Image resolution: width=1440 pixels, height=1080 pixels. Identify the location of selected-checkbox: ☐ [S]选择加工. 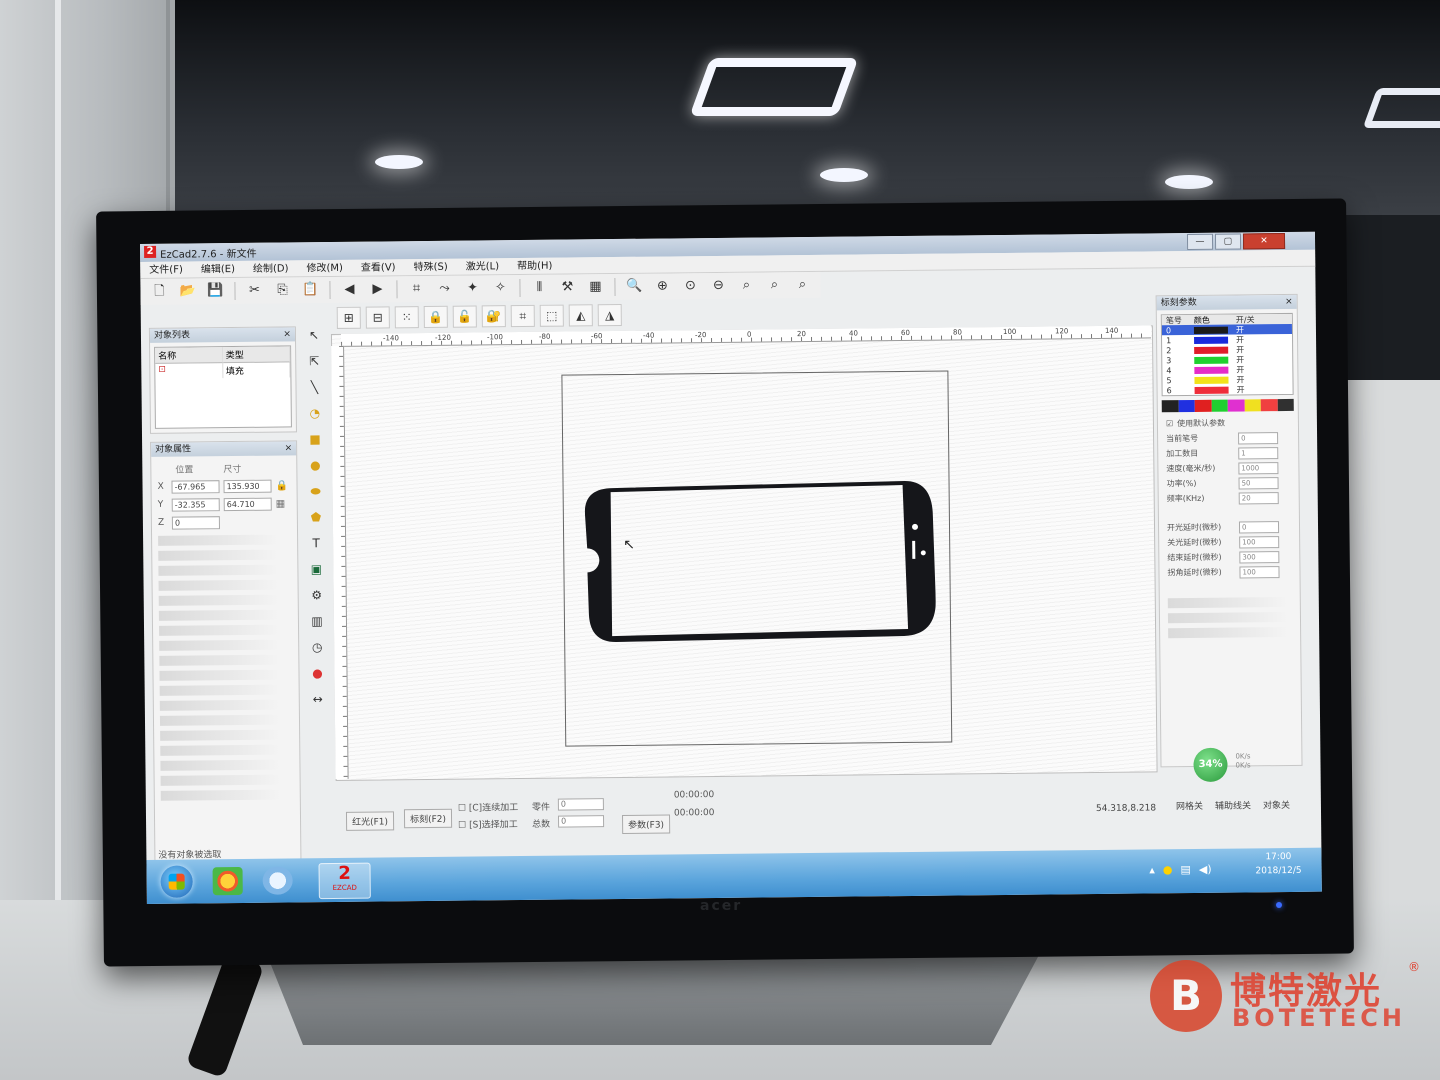
(488, 824).